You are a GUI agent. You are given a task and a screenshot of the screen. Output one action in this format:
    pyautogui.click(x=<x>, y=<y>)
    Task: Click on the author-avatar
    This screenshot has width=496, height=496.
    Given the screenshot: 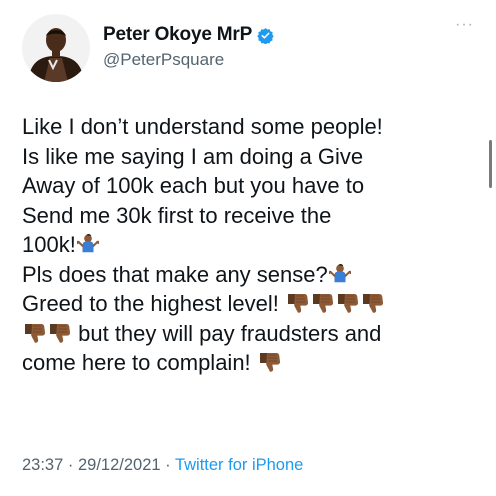 What is the action you would take?
    pyautogui.click(x=56, y=48)
    